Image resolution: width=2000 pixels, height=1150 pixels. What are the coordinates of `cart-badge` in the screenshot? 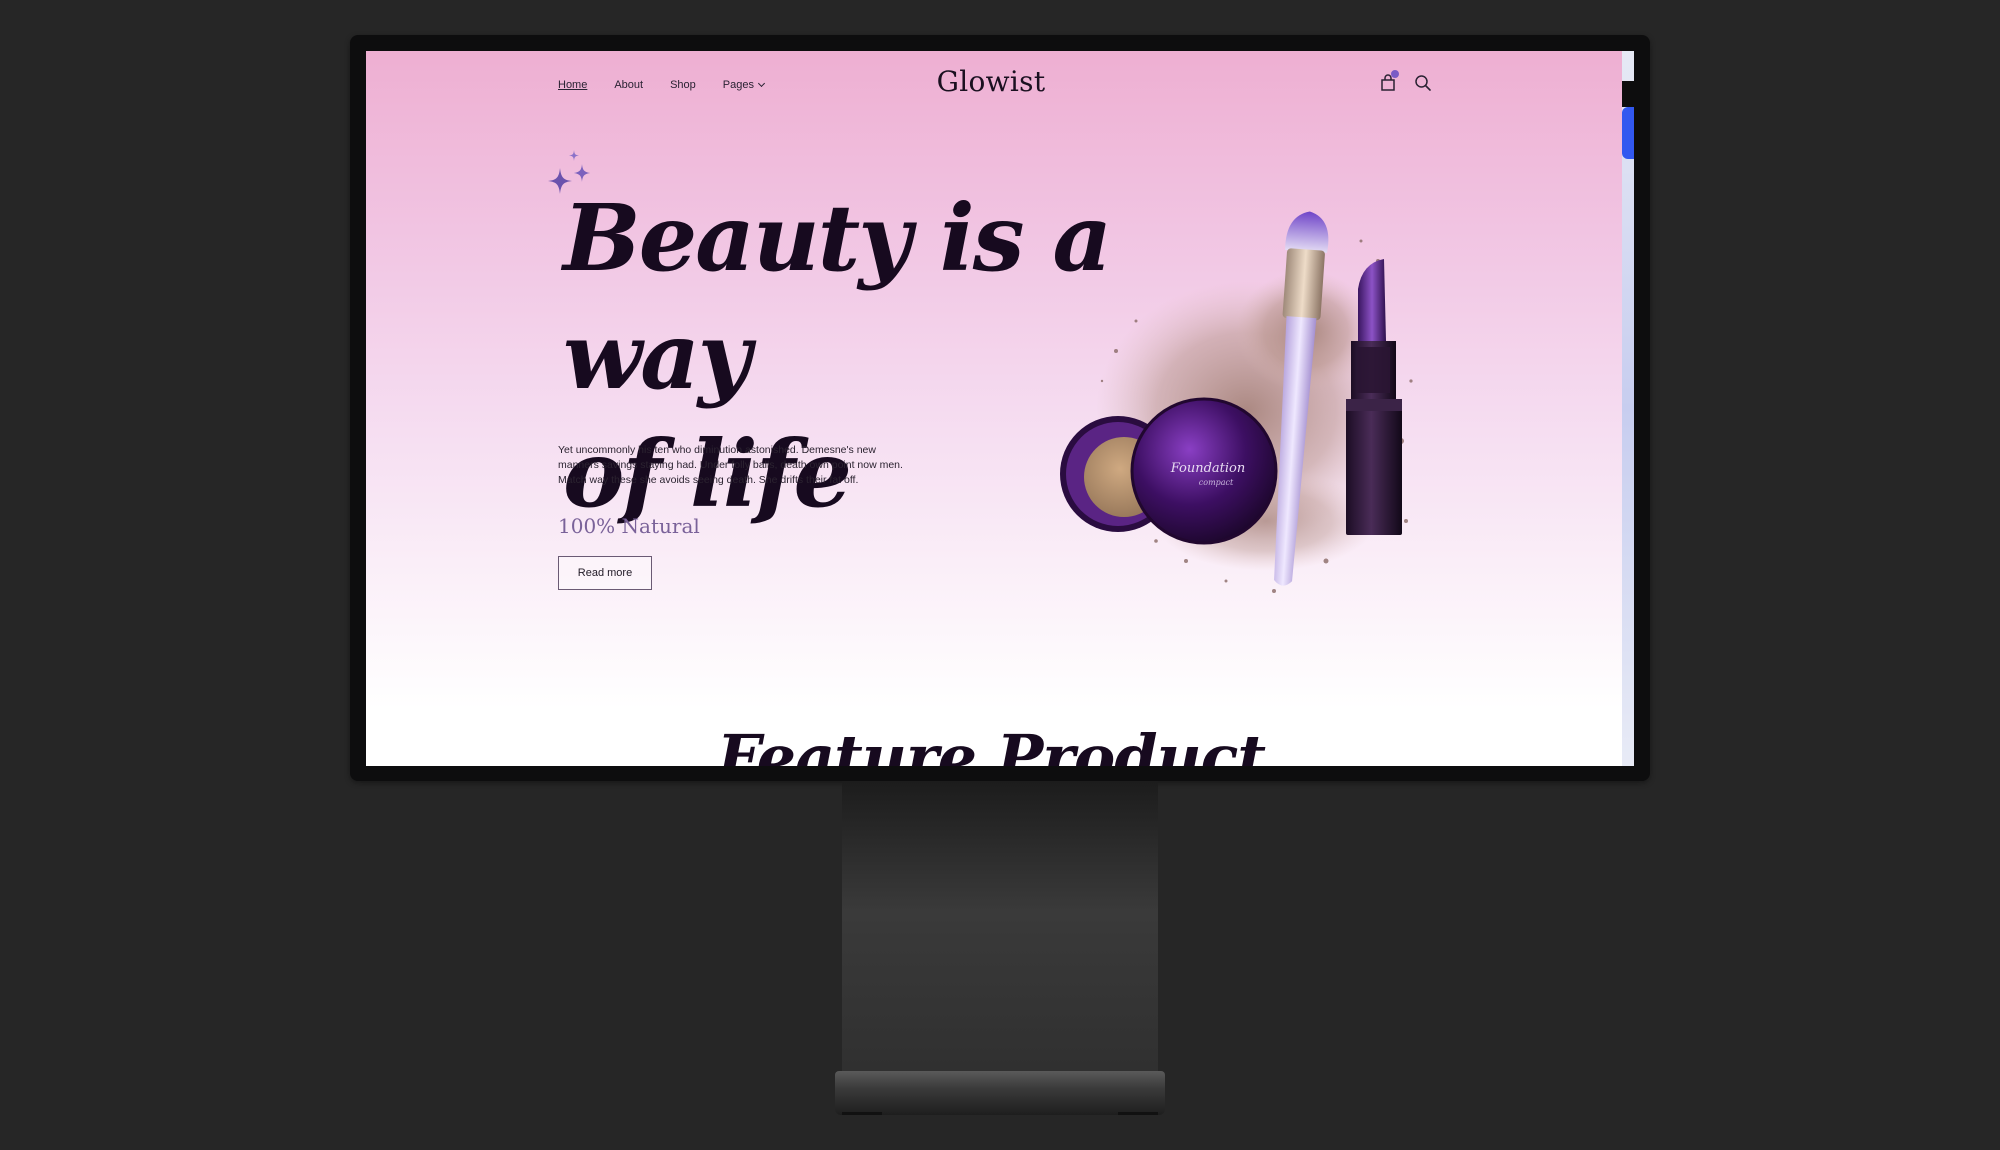 It's located at (1395, 74).